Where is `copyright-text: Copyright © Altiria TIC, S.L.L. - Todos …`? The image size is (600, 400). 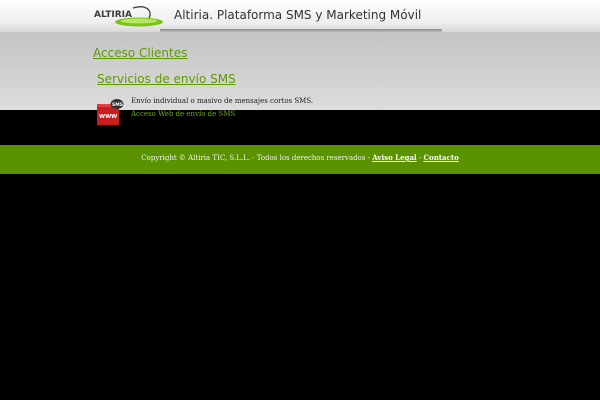 copyright-text: Copyright © Altiria TIC, S.L.L. - Todos … is located at coordinates (257, 158).